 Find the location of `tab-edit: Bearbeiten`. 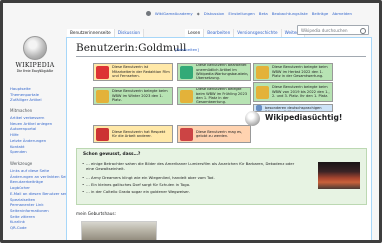

tab-edit: Bearbeiten is located at coordinates (219, 33).